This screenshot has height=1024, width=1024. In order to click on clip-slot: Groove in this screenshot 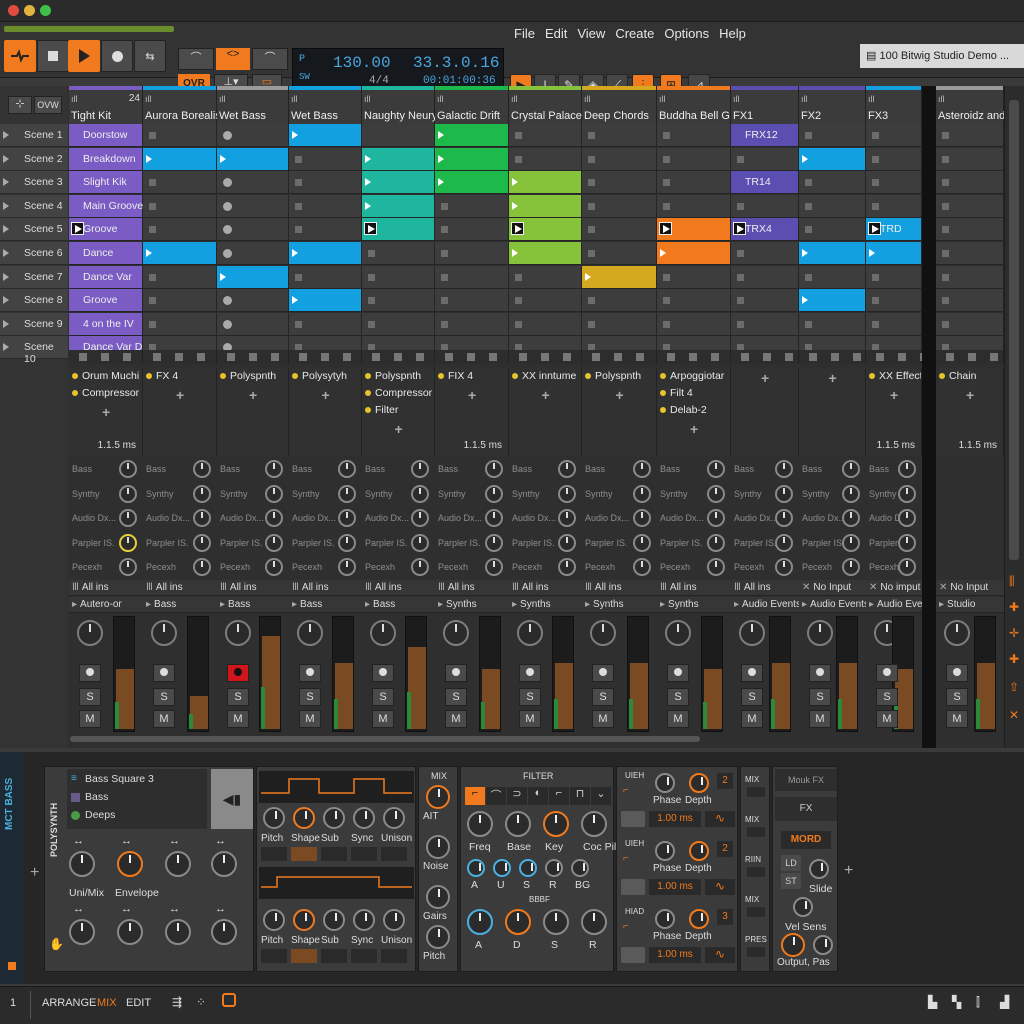, I will do `click(106, 301)`.